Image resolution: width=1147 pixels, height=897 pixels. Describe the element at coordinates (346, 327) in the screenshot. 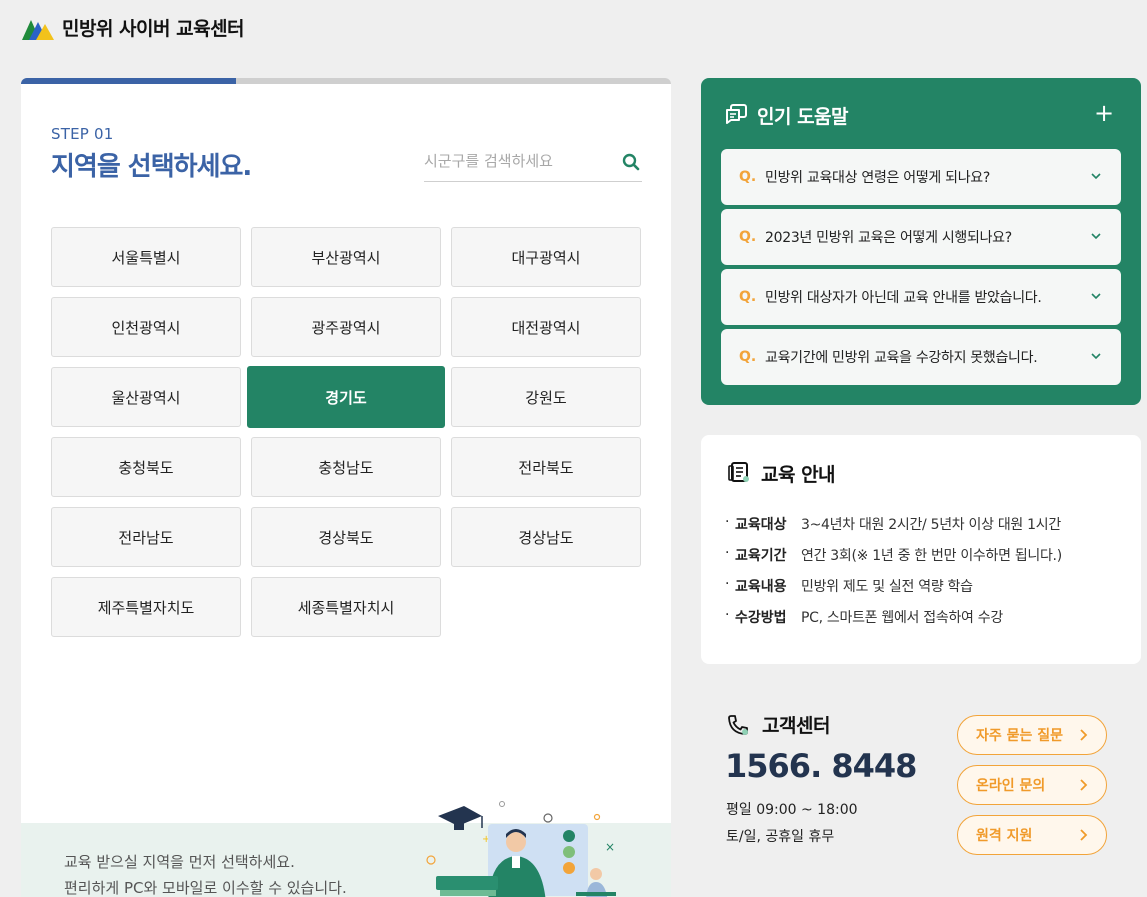

I see `region-button: 광주광역시` at that location.